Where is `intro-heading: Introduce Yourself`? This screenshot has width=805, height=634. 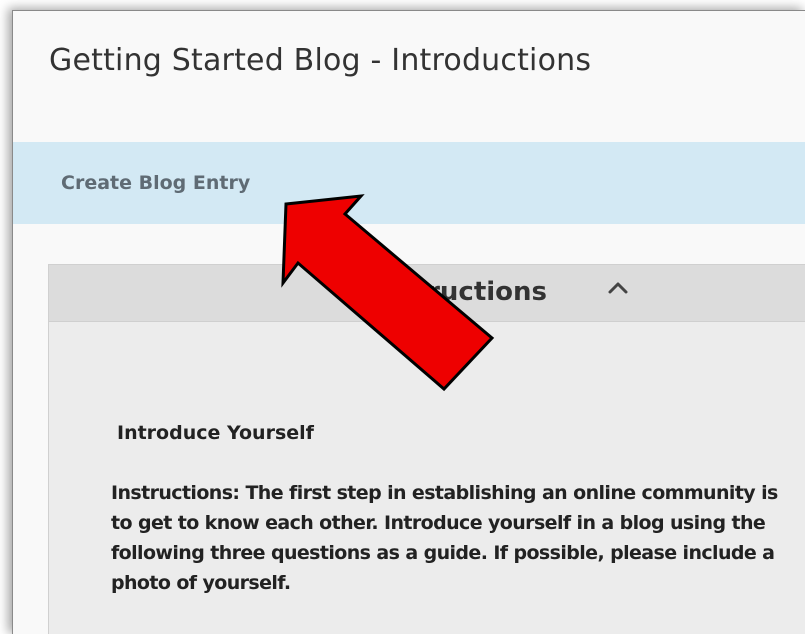 intro-heading: Introduce Yourself is located at coordinates (215, 433).